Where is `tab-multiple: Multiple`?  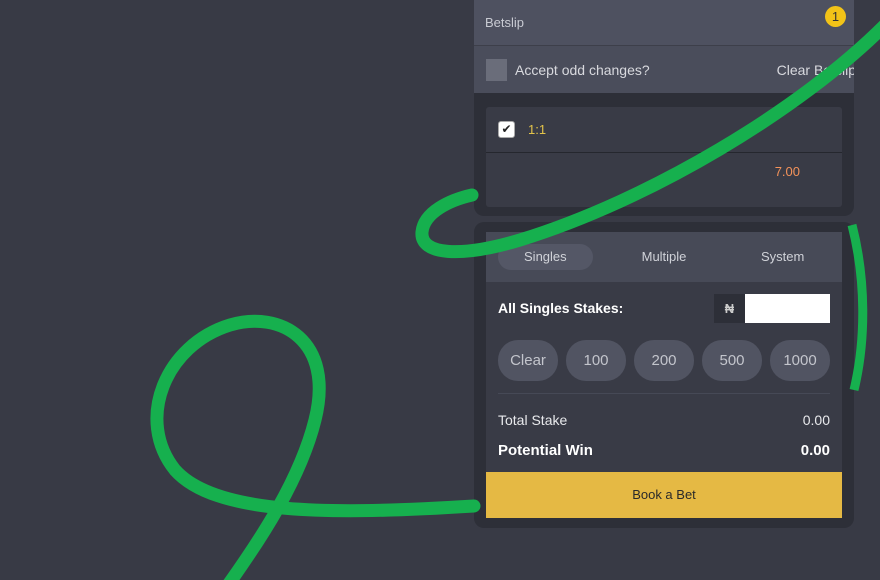
tab-multiple: Multiple is located at coordinates (664, 257).